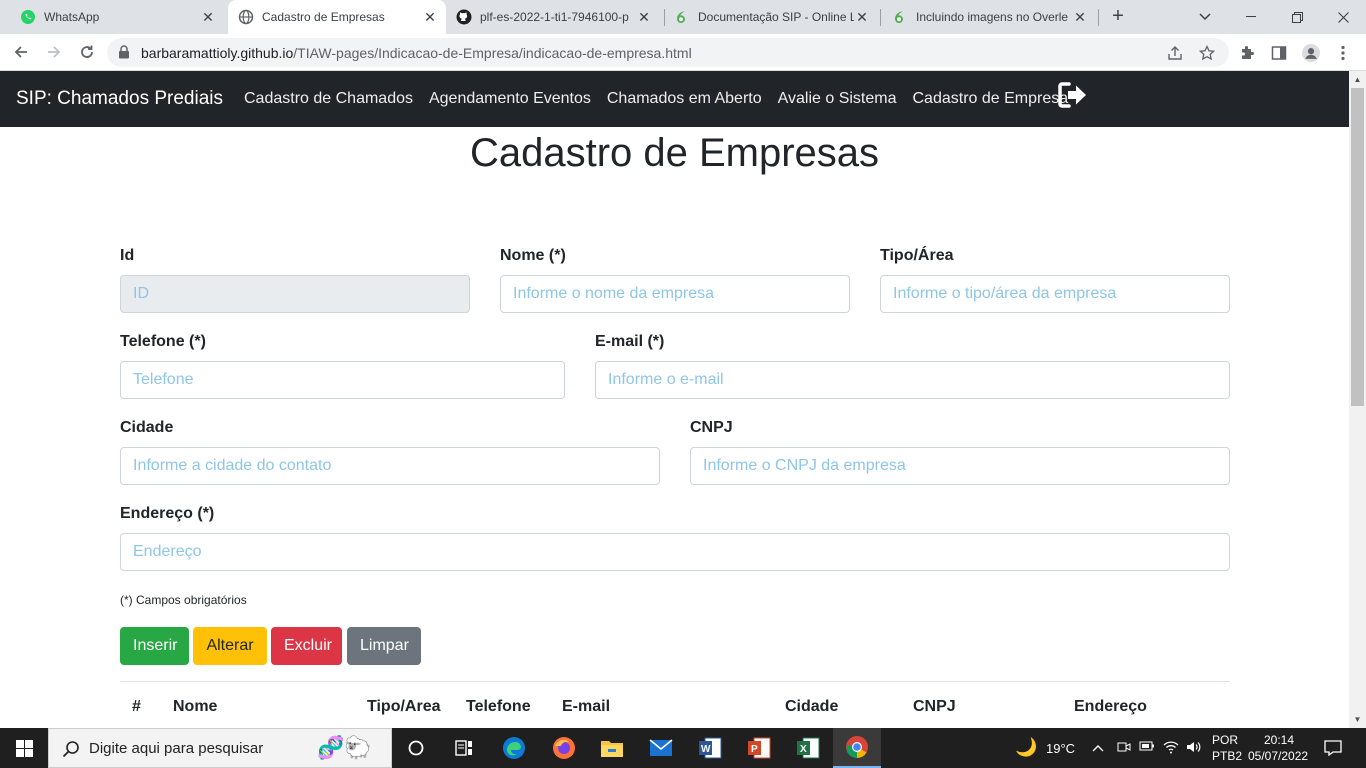 The height and width of the screenshot is (768, 1366). Describe the element at coordinates (230, 646) in the screenshot. I see `alter-button: Alterar` at that location.